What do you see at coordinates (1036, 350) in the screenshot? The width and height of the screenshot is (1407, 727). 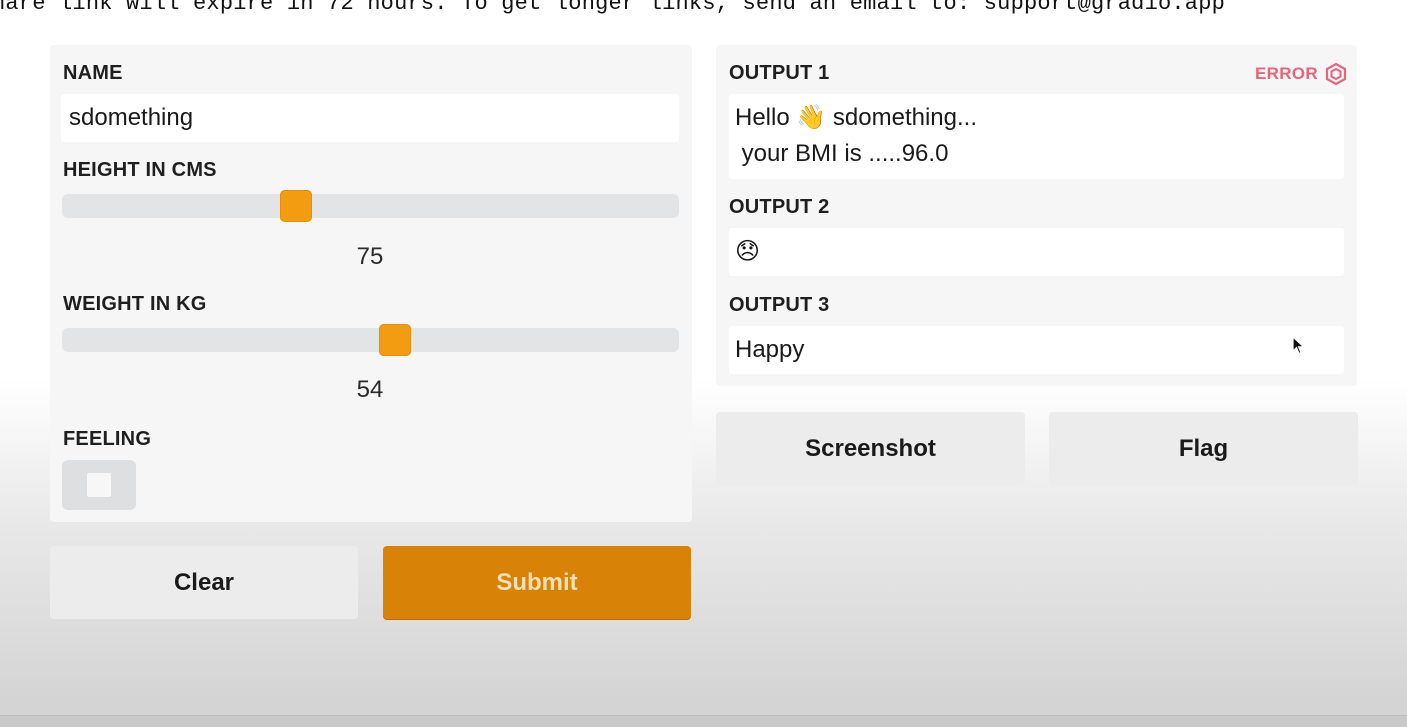 I see `output3-box: Happy` at bounding box center [1036, 350].